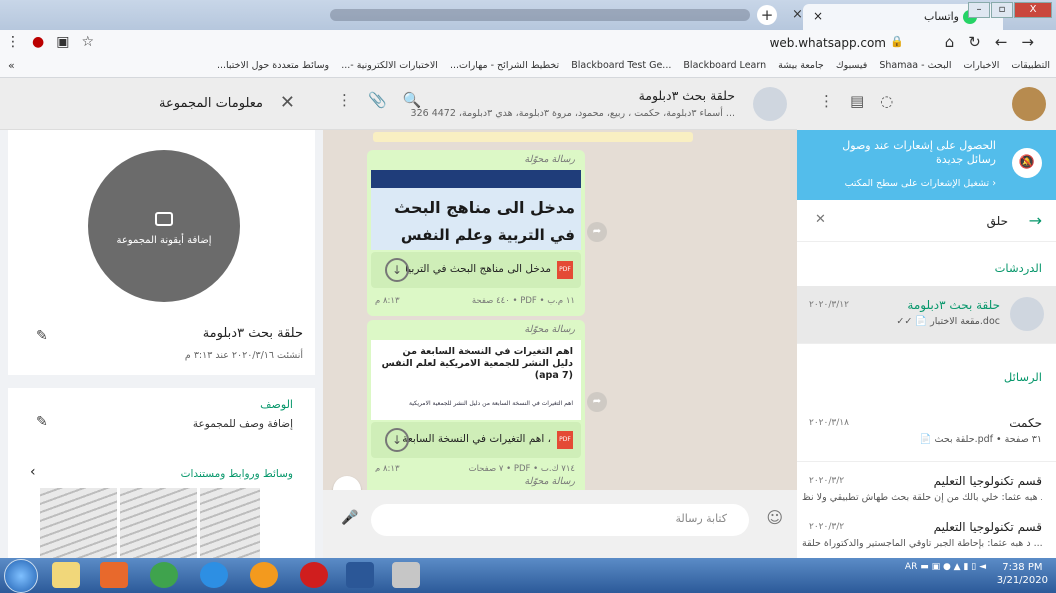 The height and width of the screenshot is (593, 1056). What do you see at coordinates (997, 221) in the screenshot?
I see `search-input: حلق` at bounding box center [997, 221].